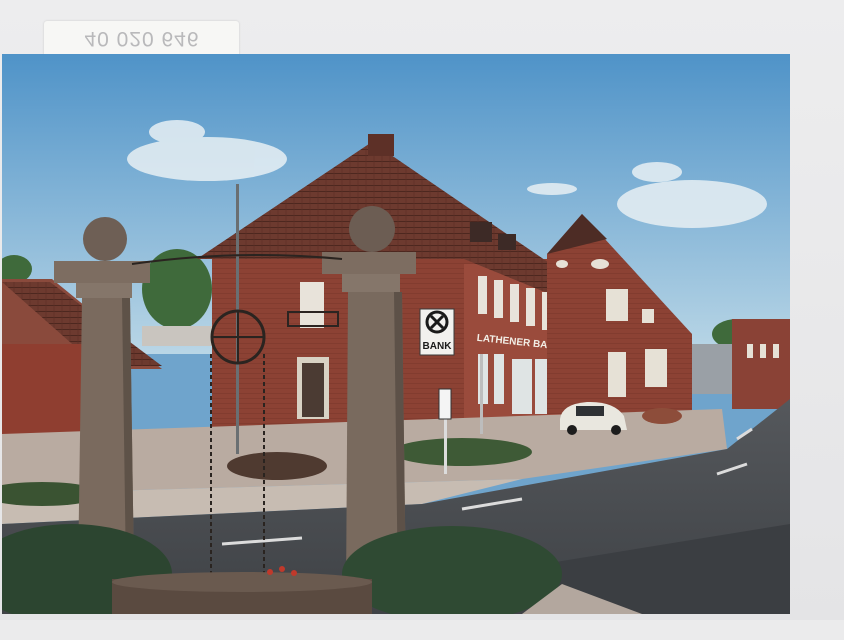  I want to click on sticker-number: 40 020 646, so click(142, 38).